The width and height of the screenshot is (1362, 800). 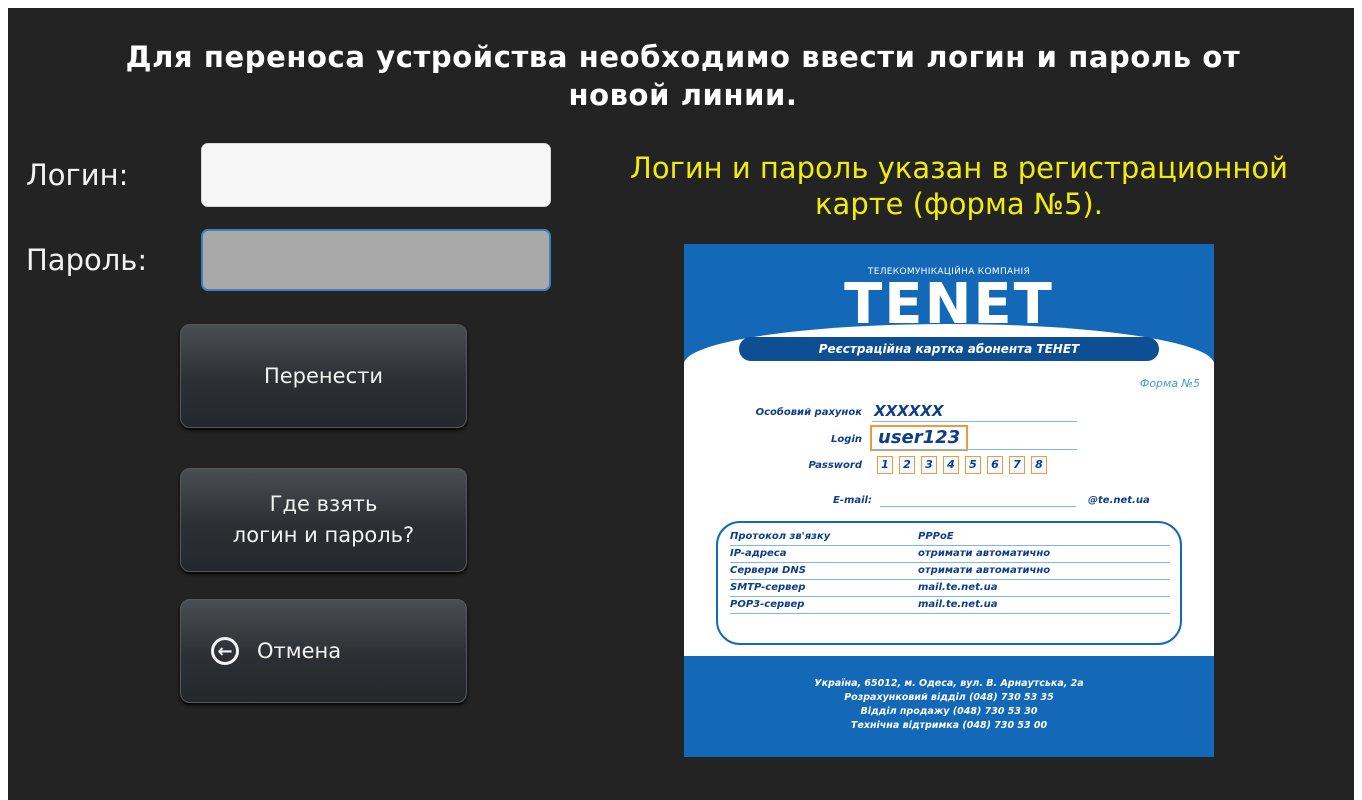 What do you see at coordinates (768, 587) in the screenshot?
I see `card-row-label: SMTP-сервер` at bounding box center [768, 587].